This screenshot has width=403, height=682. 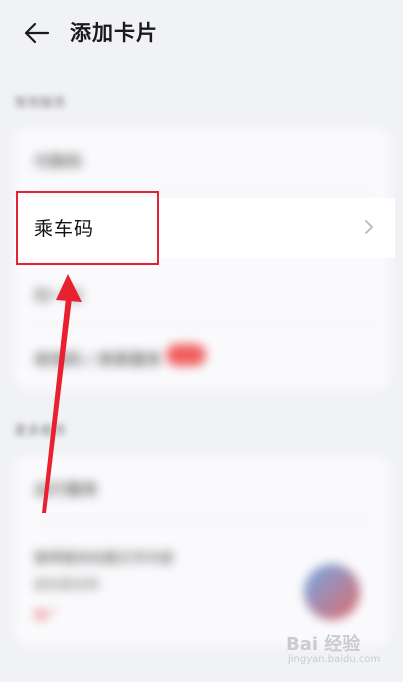 What do you see at coordinates (67, 585) in the screenshot?
I see `promo-subtitle: 副标题说明` at bounding box center [67, 585].